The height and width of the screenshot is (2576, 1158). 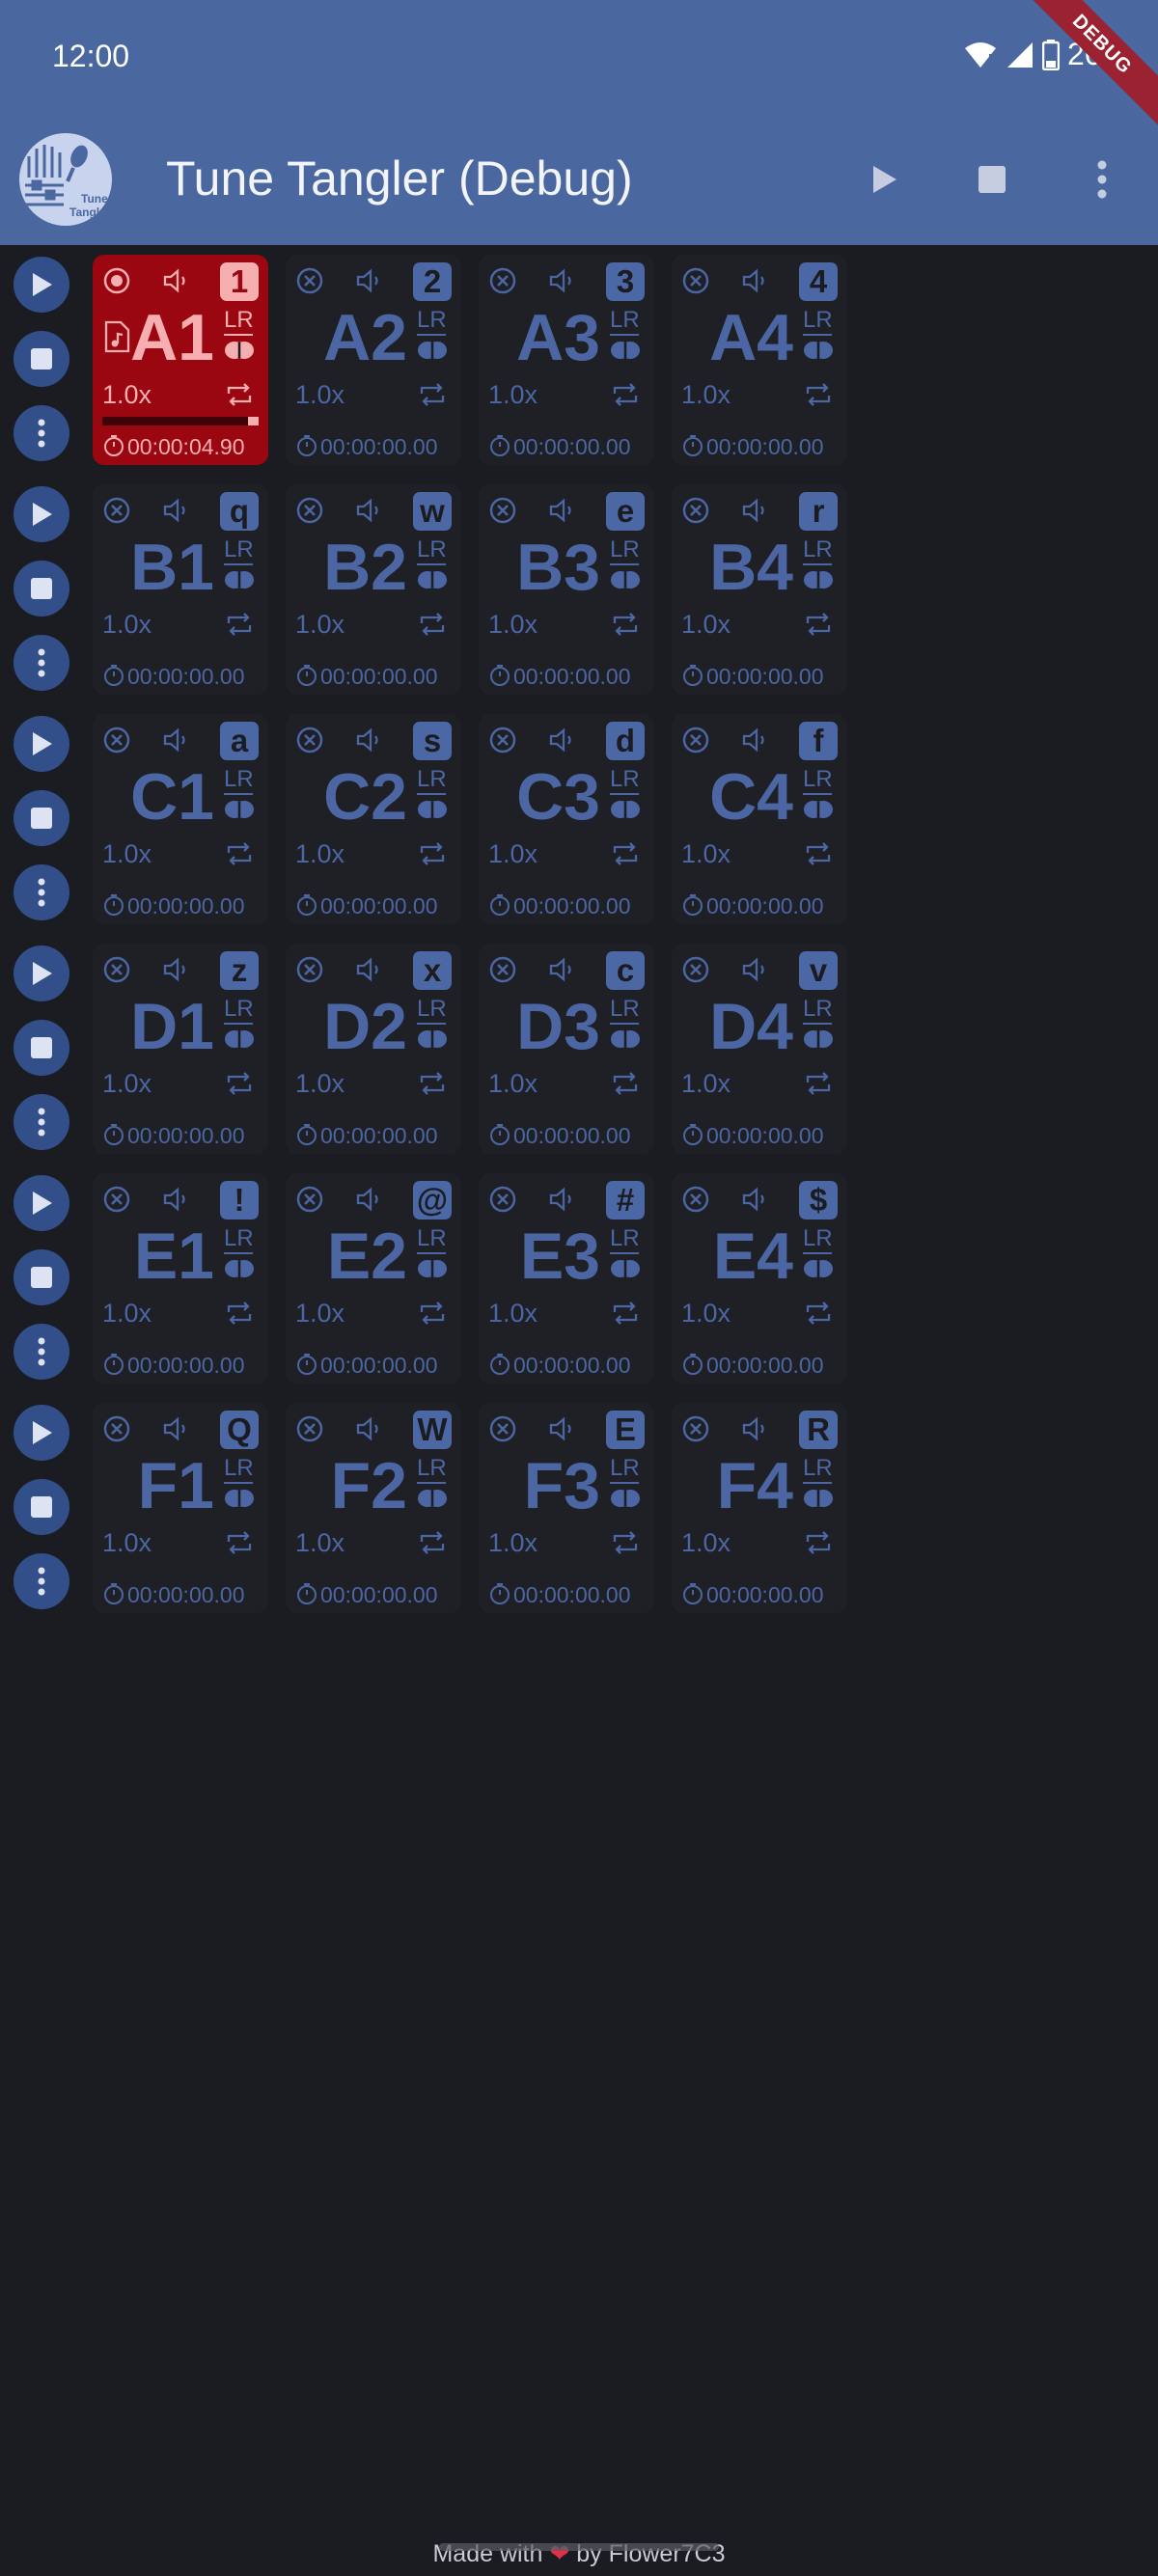 I want to click on sound-tile: a C1 LR 1.0x 00:00:00.00, so click(x=180, y=819).